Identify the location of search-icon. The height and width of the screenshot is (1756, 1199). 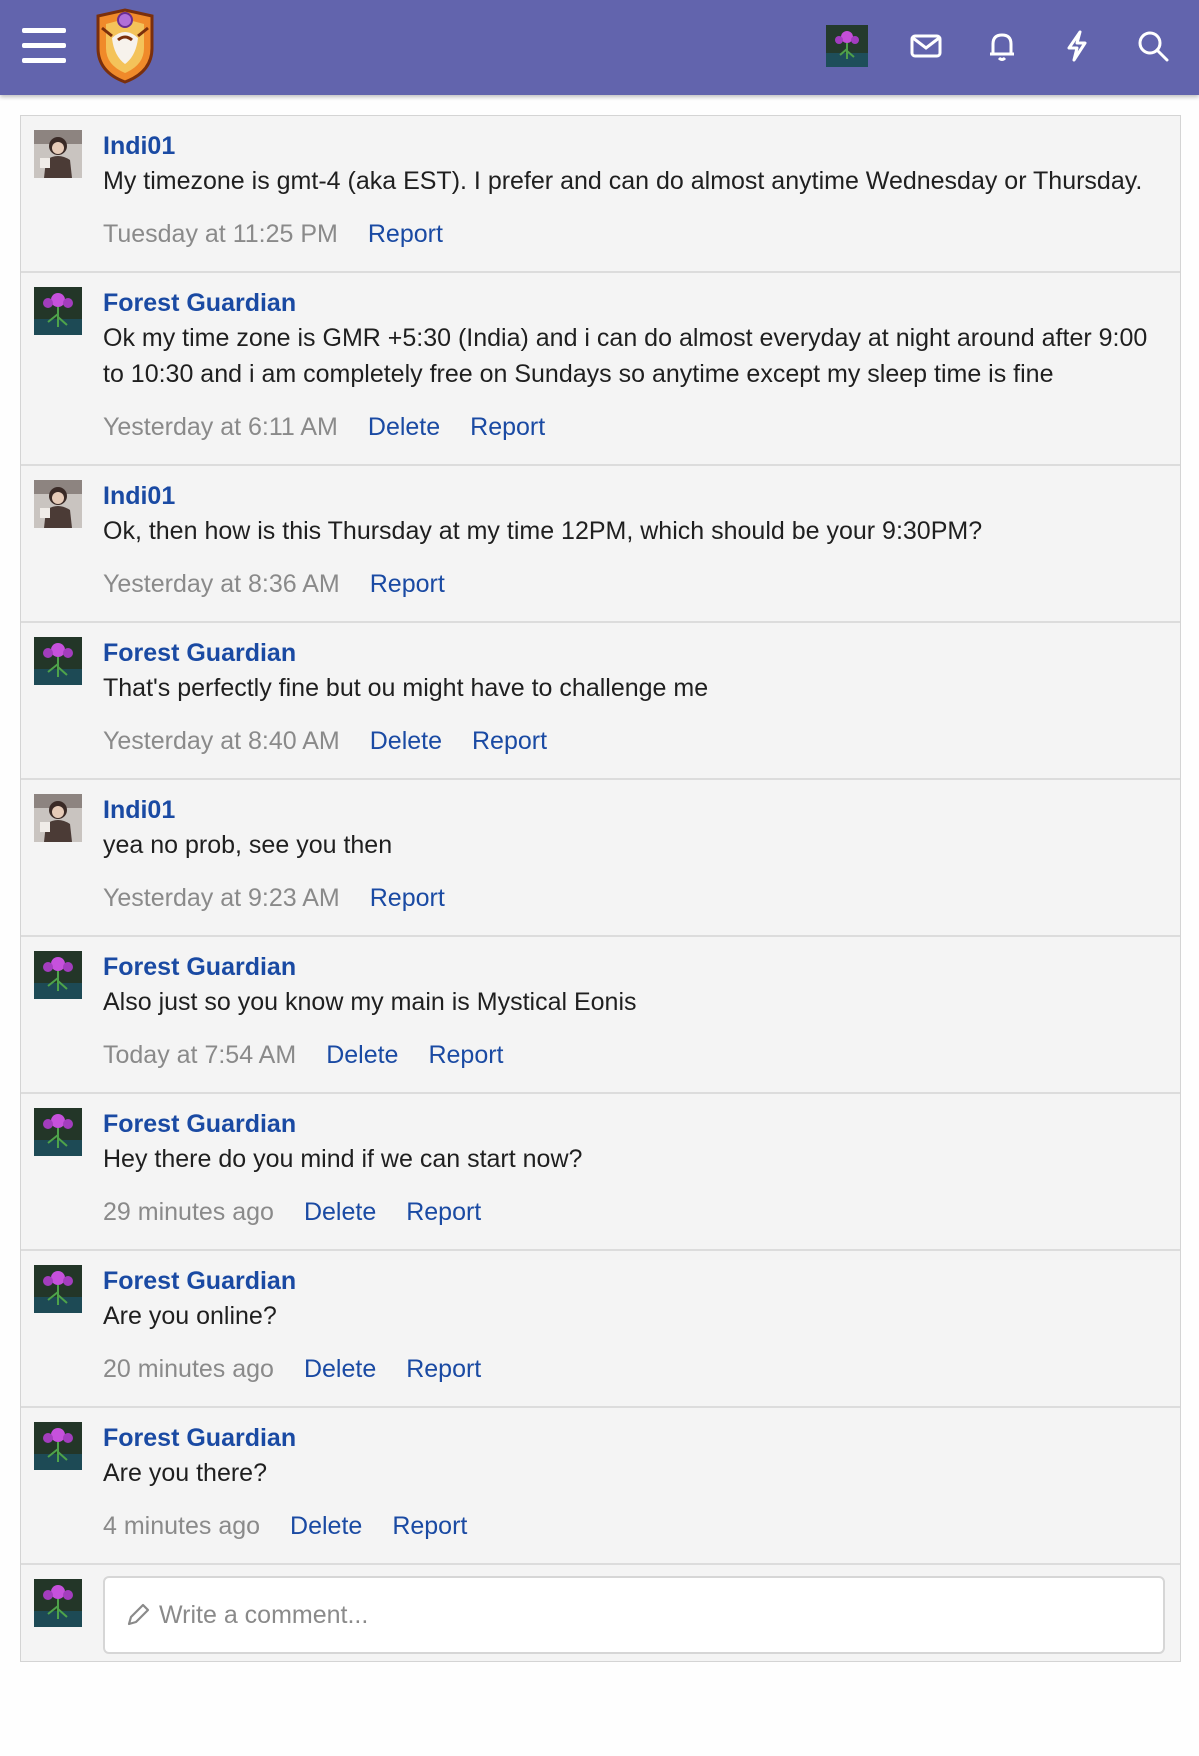
(1153, 46).